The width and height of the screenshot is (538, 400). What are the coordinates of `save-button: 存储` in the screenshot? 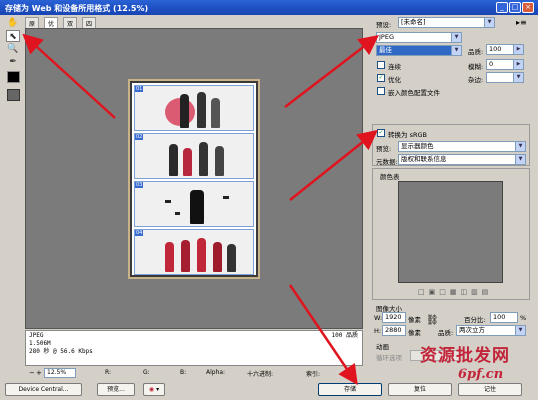 It's located at (350, 389).